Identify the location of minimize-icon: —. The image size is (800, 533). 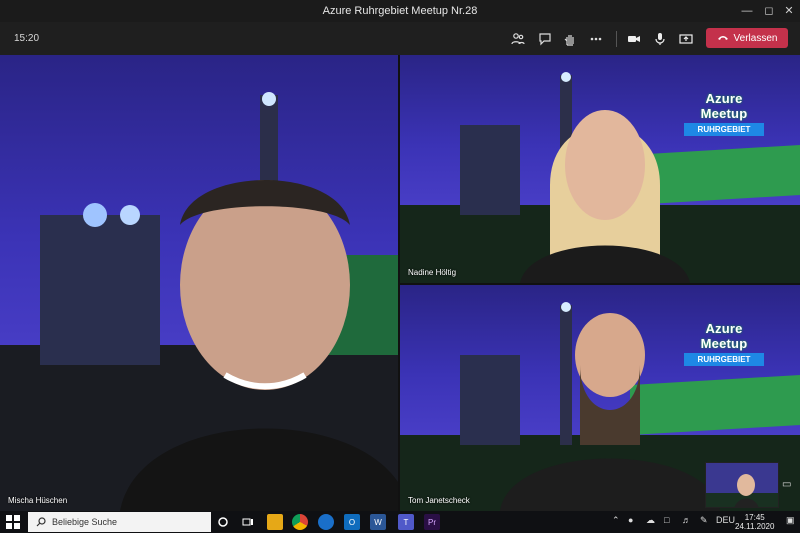
(747, 11).